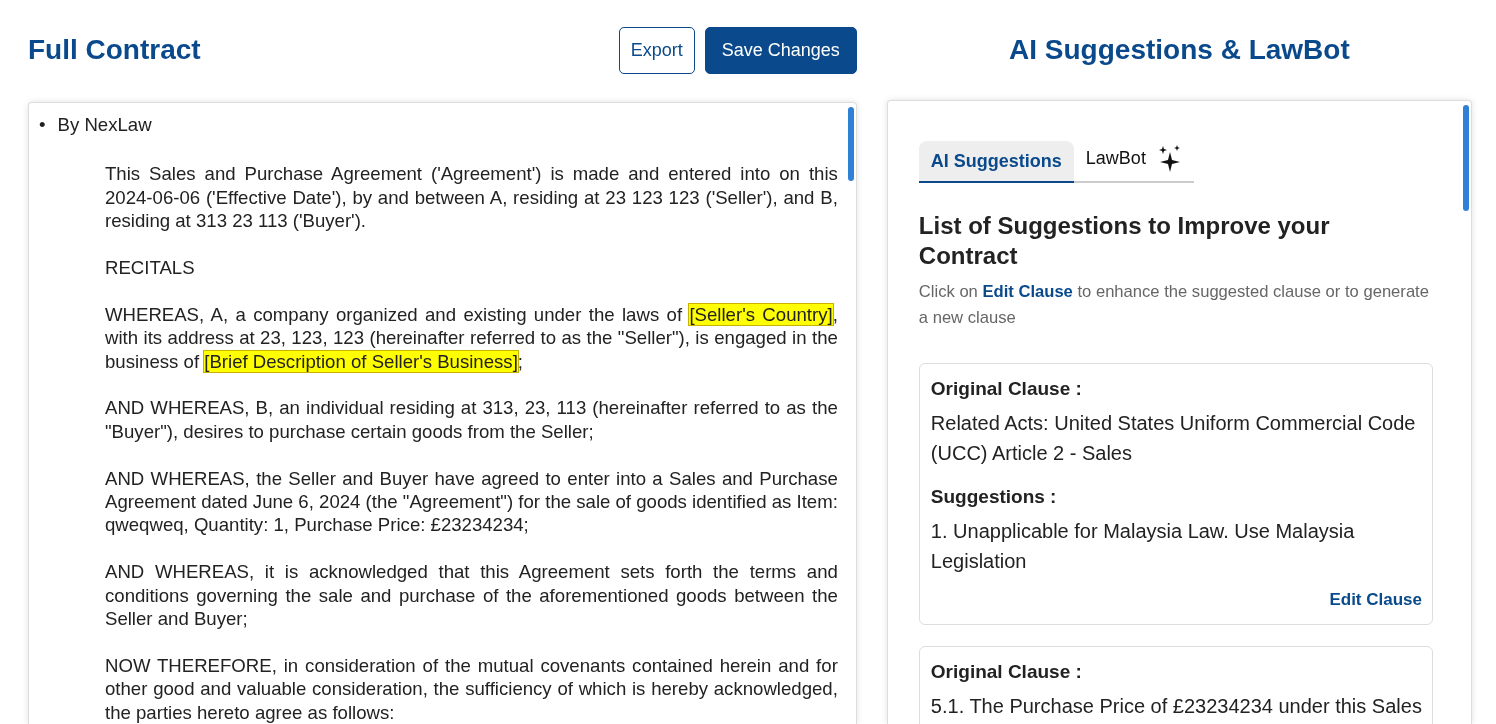 The width and height of the screenshot is (1496, 724). I want to click on contract-paragraph: RECITALS, so click(150, 268).